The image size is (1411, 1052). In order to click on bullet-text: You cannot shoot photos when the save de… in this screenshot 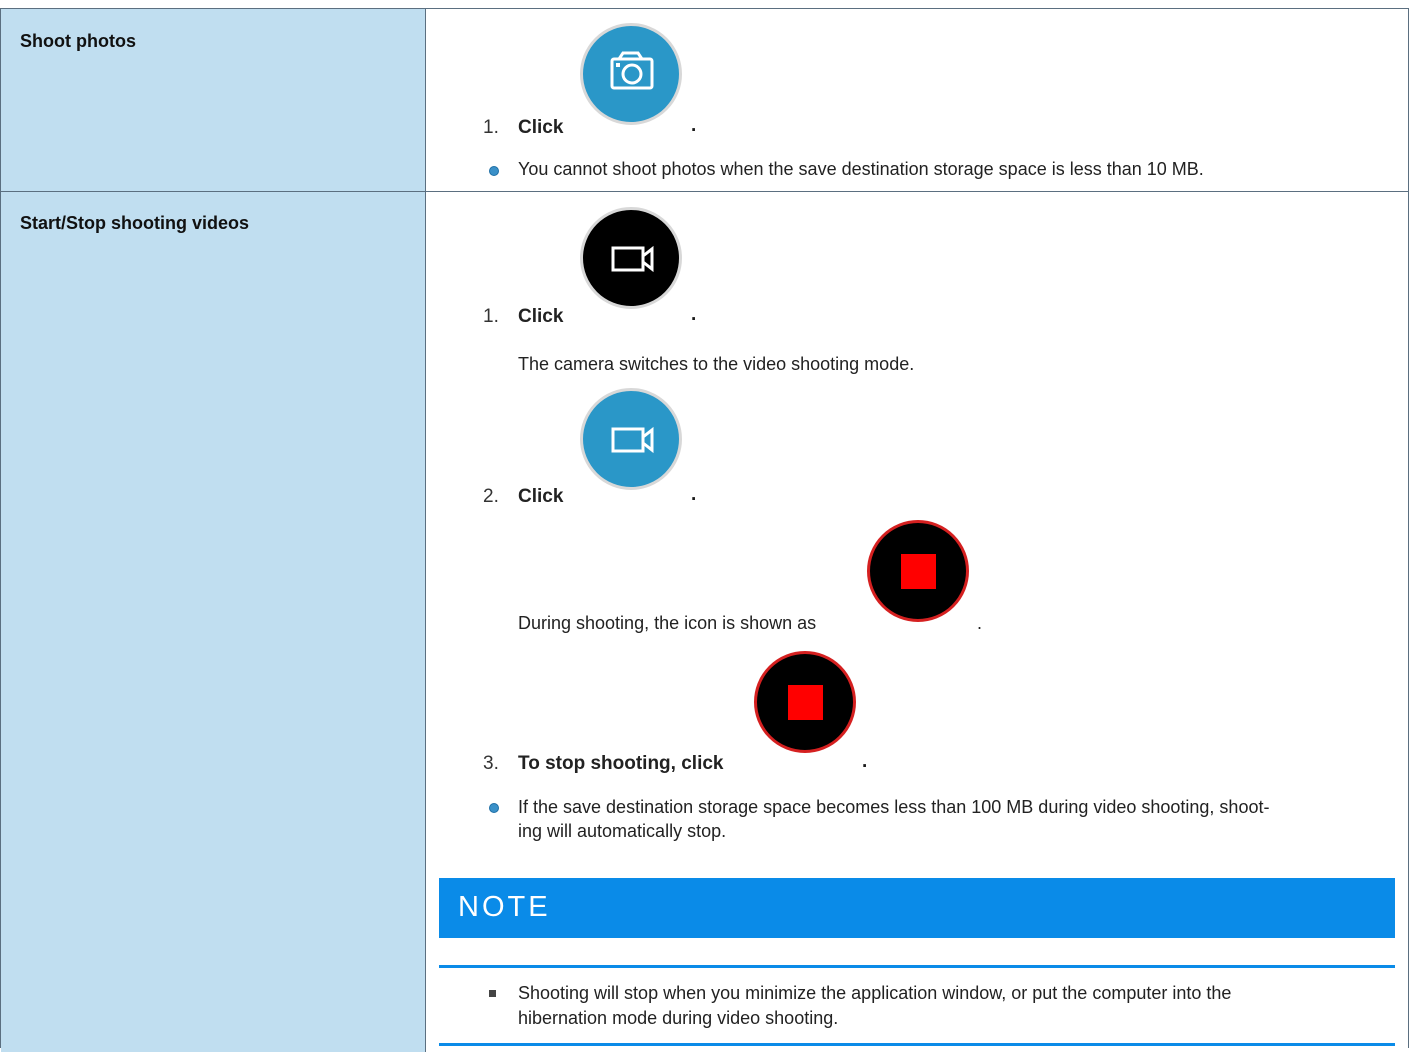, I will do `click(861, 169)`.